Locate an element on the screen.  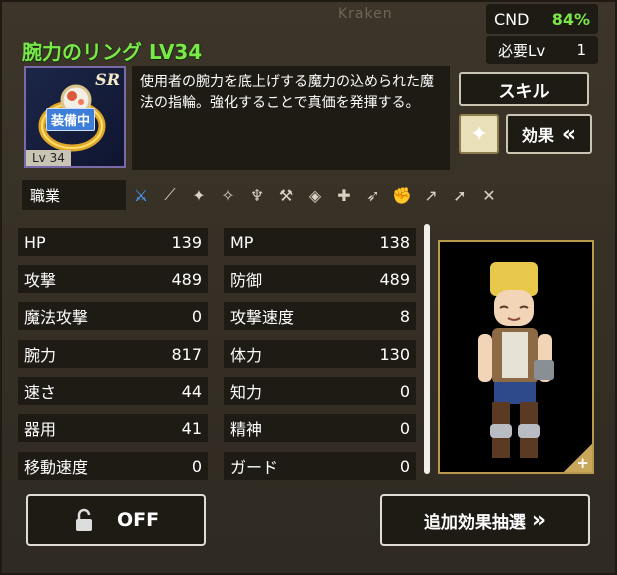
watermark: Kraken is located at coordinates (365, 14).